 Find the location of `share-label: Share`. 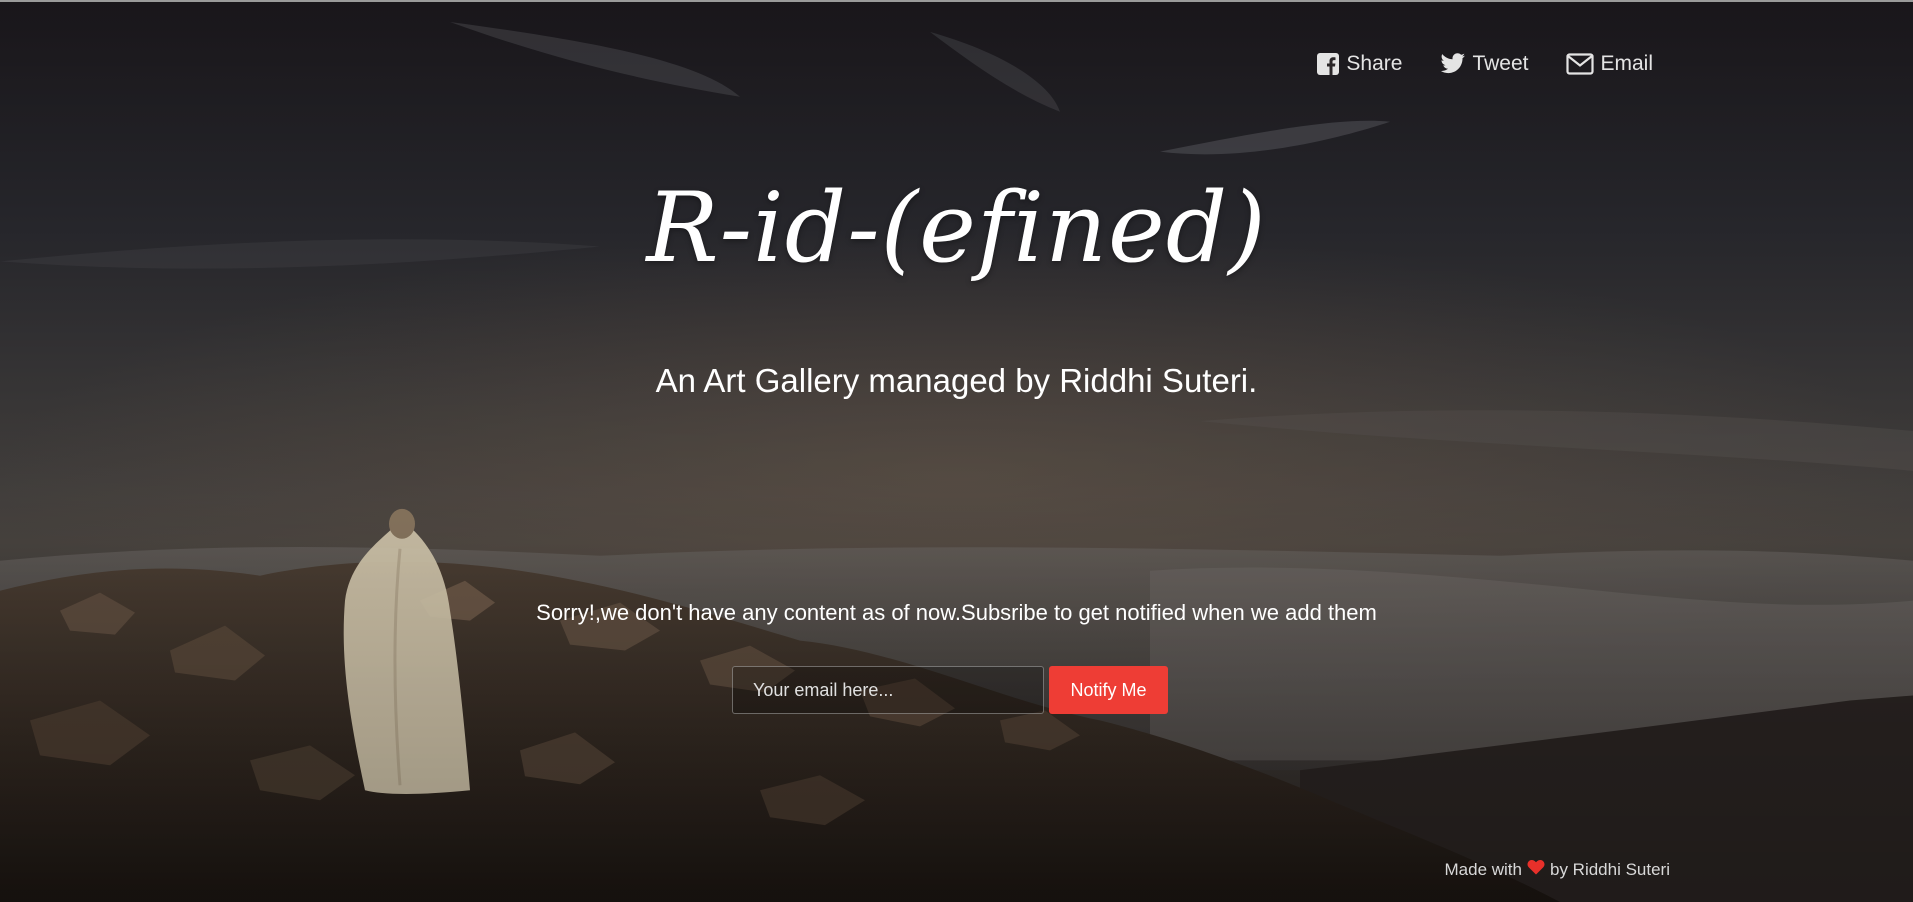

share-label: Share is located at coordinates (1374, 63).